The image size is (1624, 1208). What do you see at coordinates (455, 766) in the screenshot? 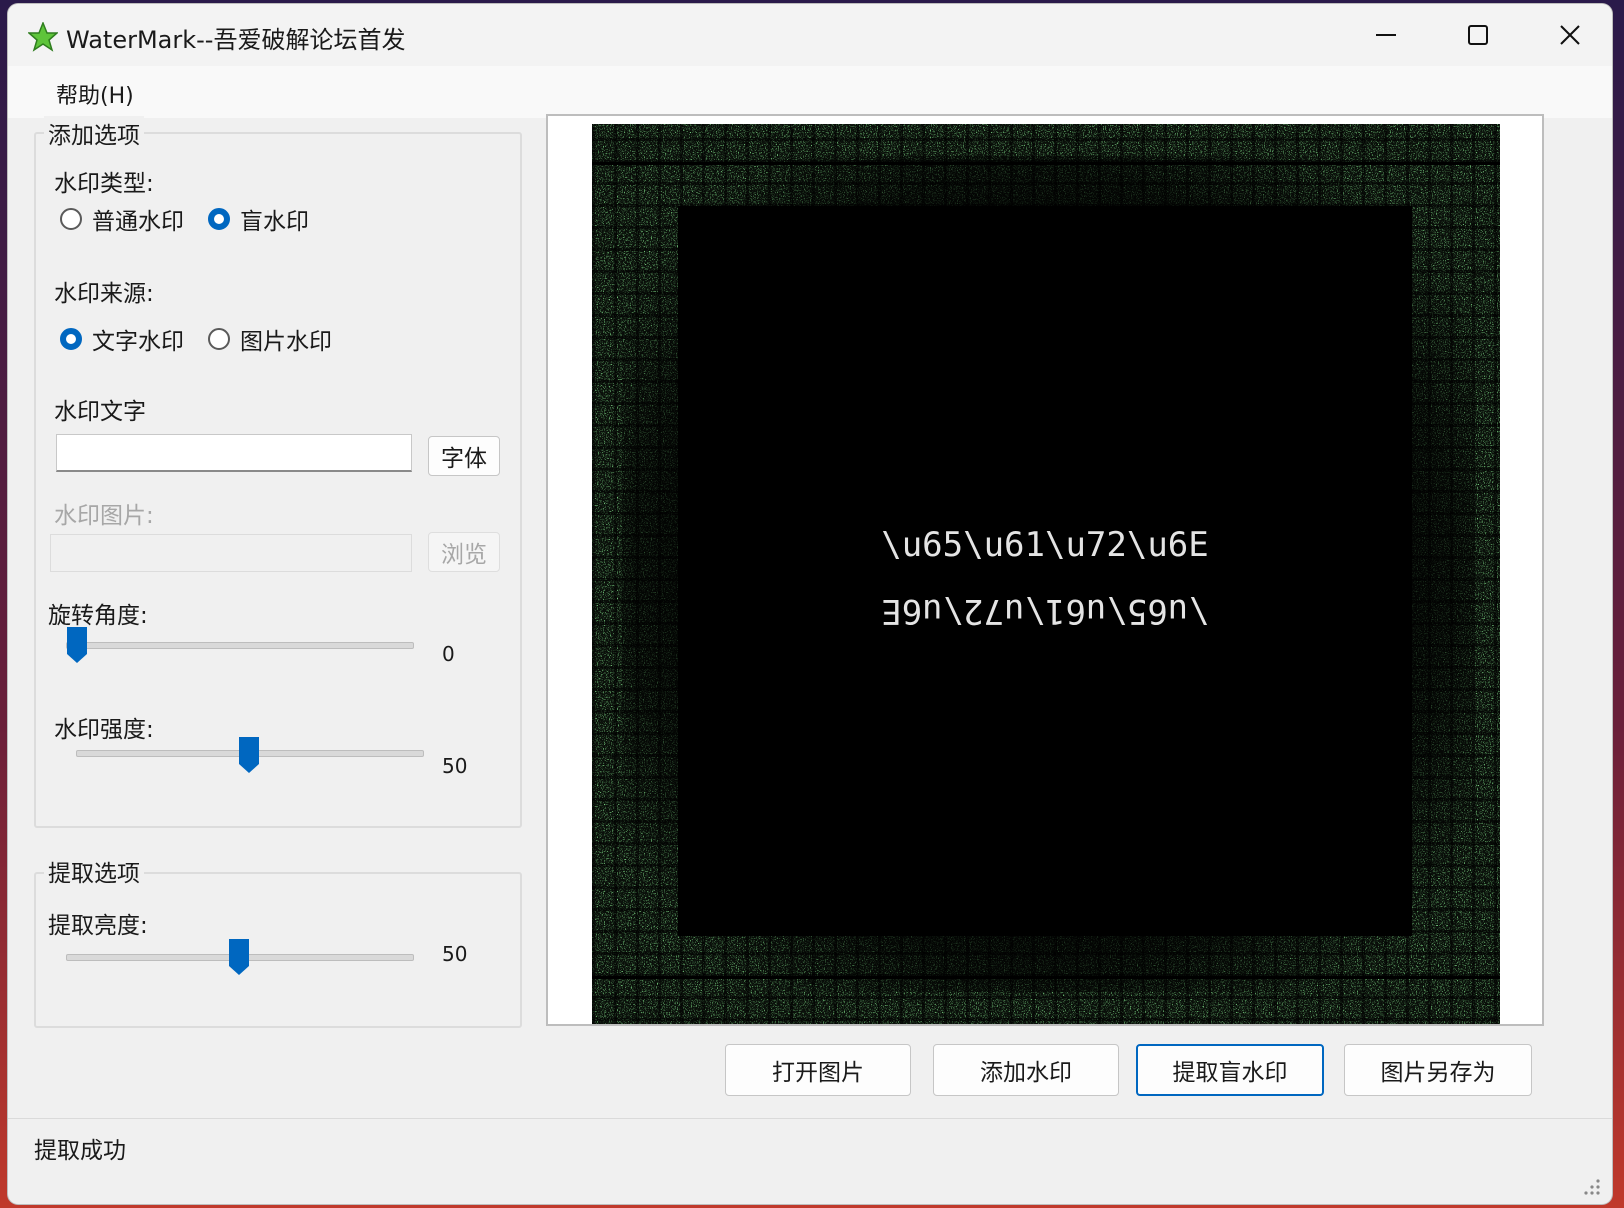
I see `strength-value: 50` at bounding box center [455, 766].